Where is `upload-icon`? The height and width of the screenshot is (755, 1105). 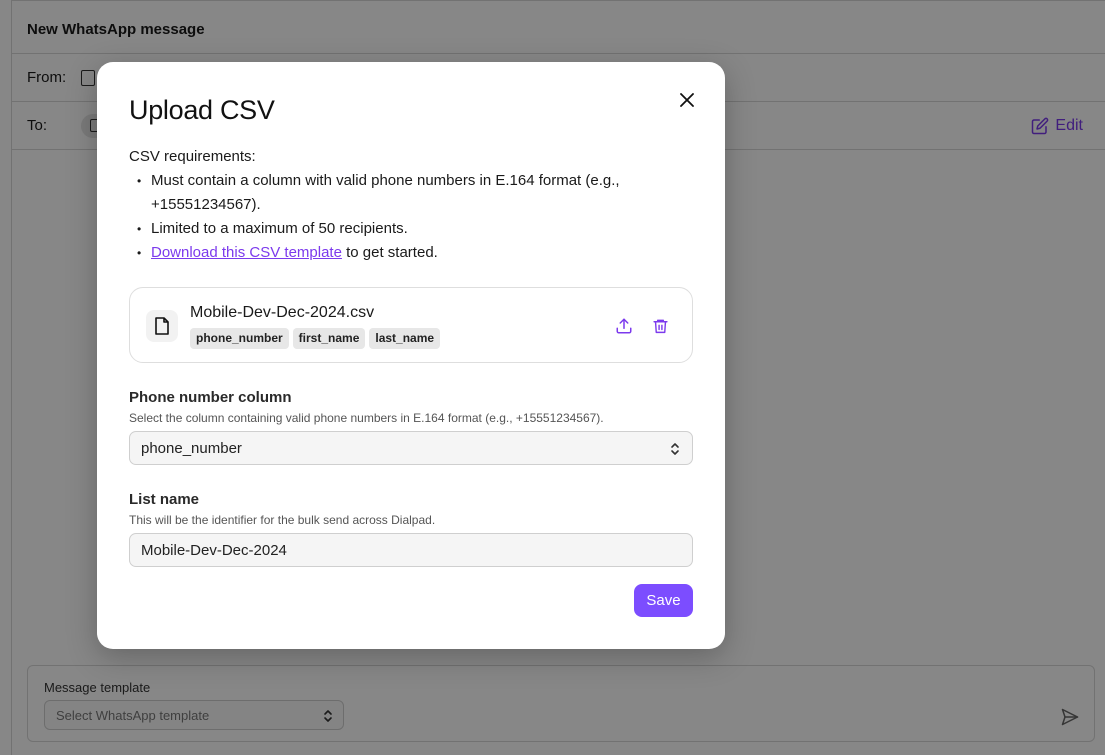 upload-icon is located at coordinates (624, 326).